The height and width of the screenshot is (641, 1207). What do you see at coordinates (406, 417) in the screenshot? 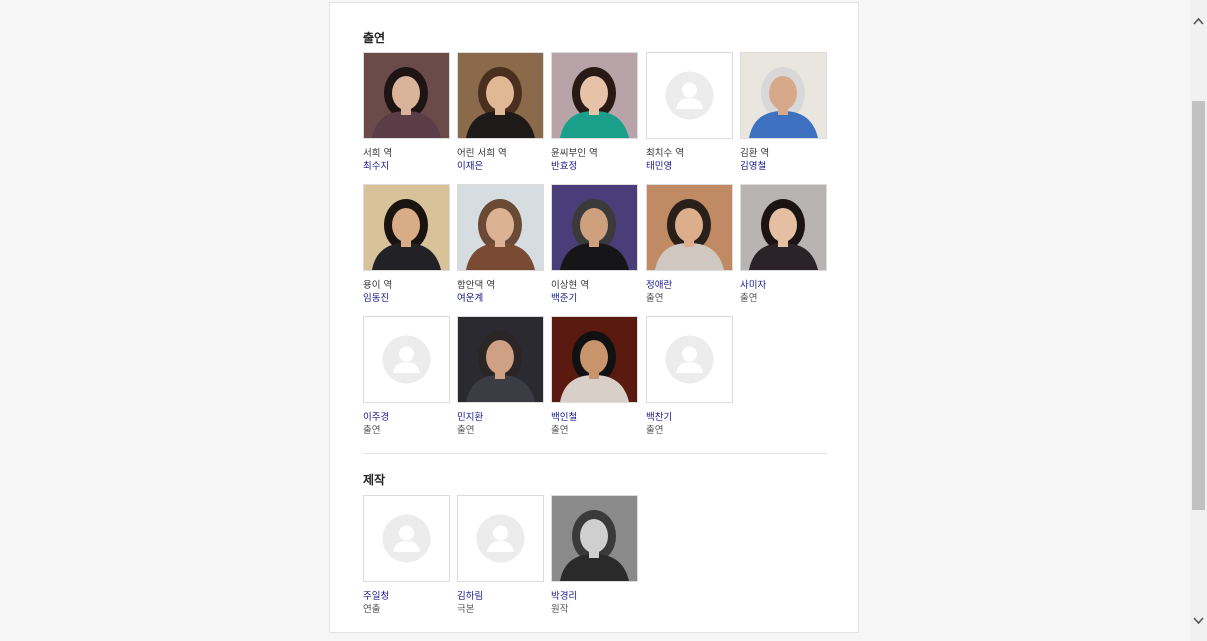
I see `person-role: 이주경` at bounding box center [406, 417].